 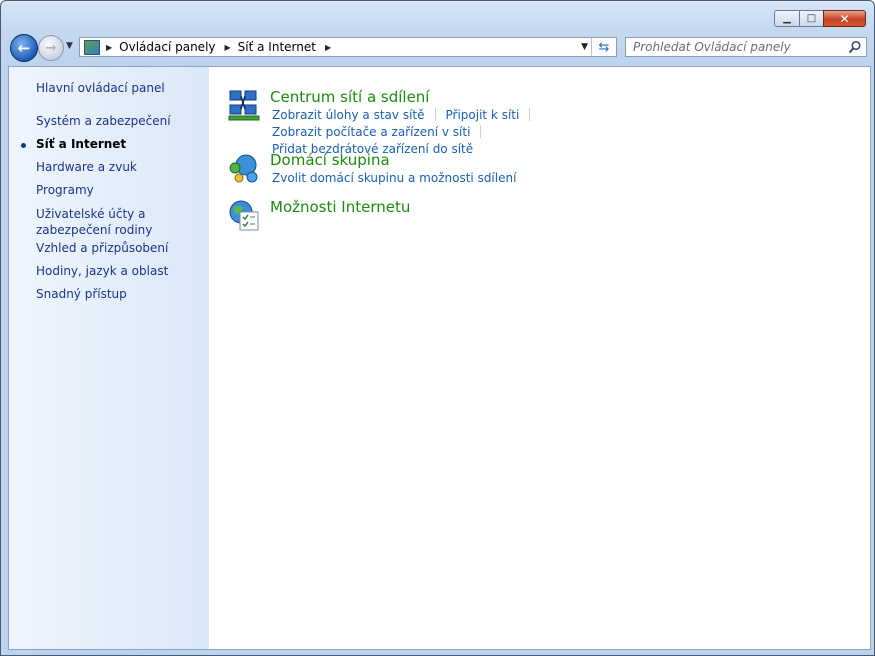 What do you see at coordinates (102, 271) in the screenshot?
I see `sidebar-item-clock-language: Hodiny, jazyk a oblast` at bounding box center [102, 271].